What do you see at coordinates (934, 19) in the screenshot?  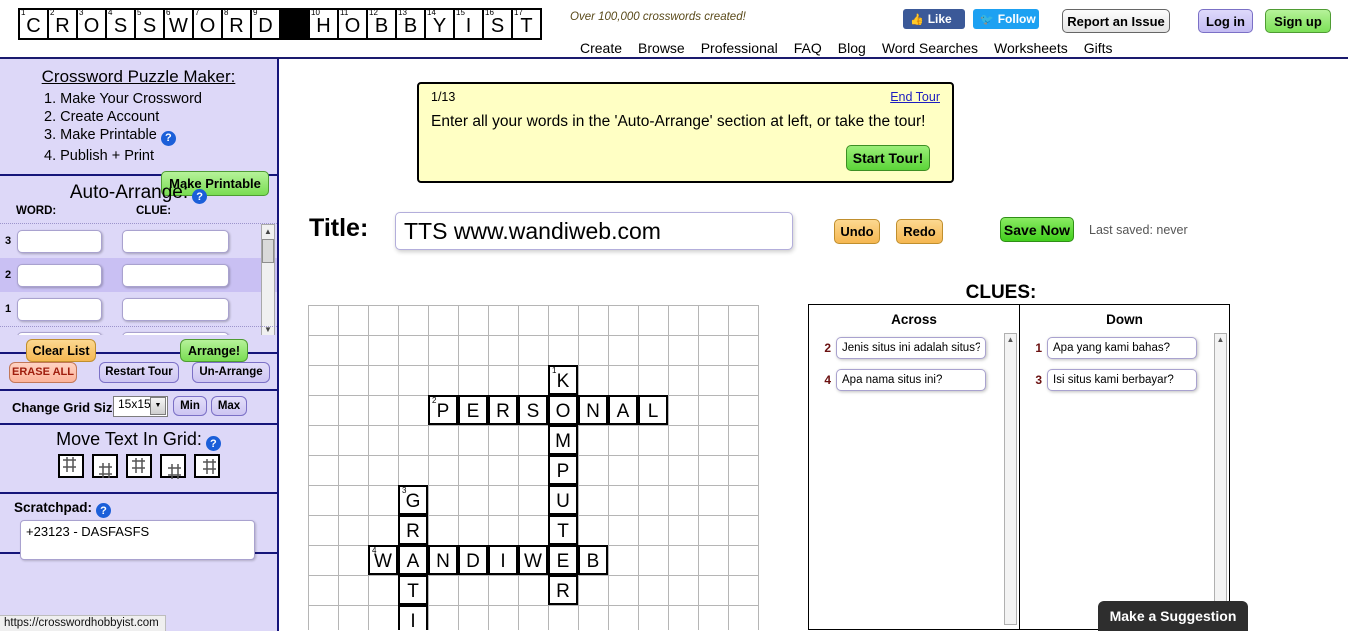 I see `facebook-like-button: 👍 Like` at bounding box center [934, 19].